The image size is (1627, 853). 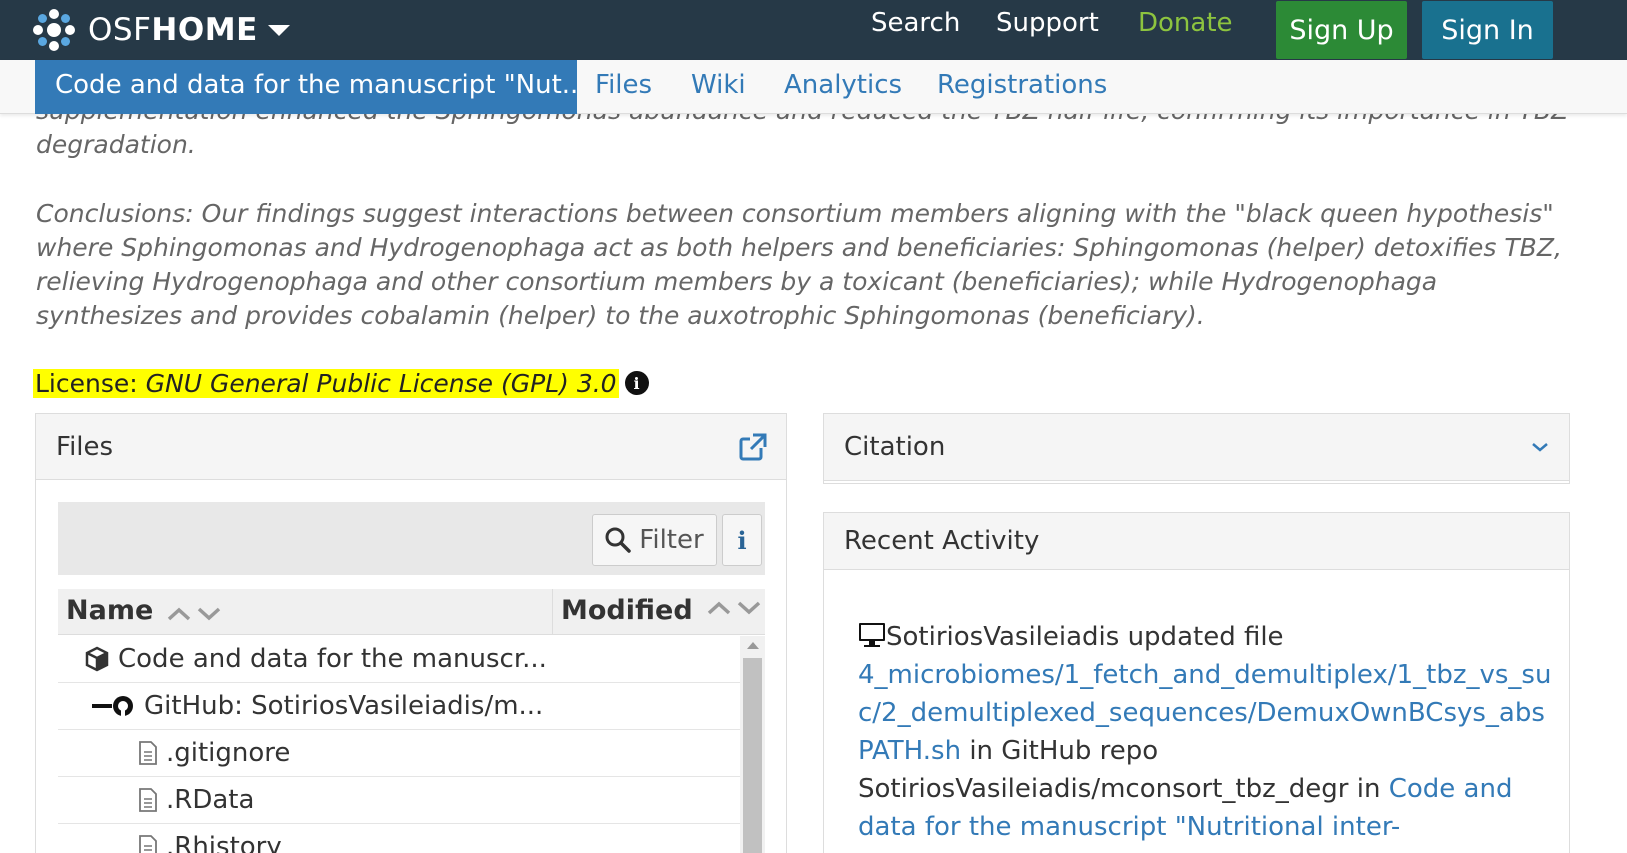 I want to click on sign-up-button: Sign Up, so click(x=1341, y=30).